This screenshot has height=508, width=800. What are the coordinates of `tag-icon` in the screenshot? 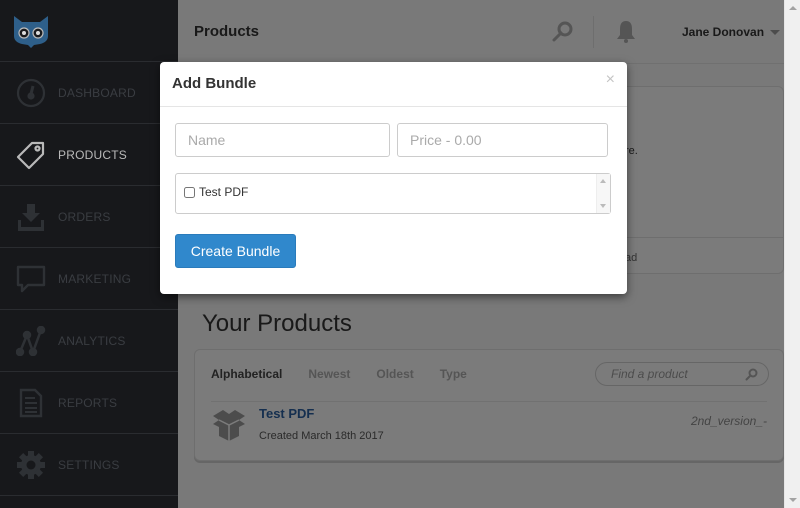 It's located at (31, 155).